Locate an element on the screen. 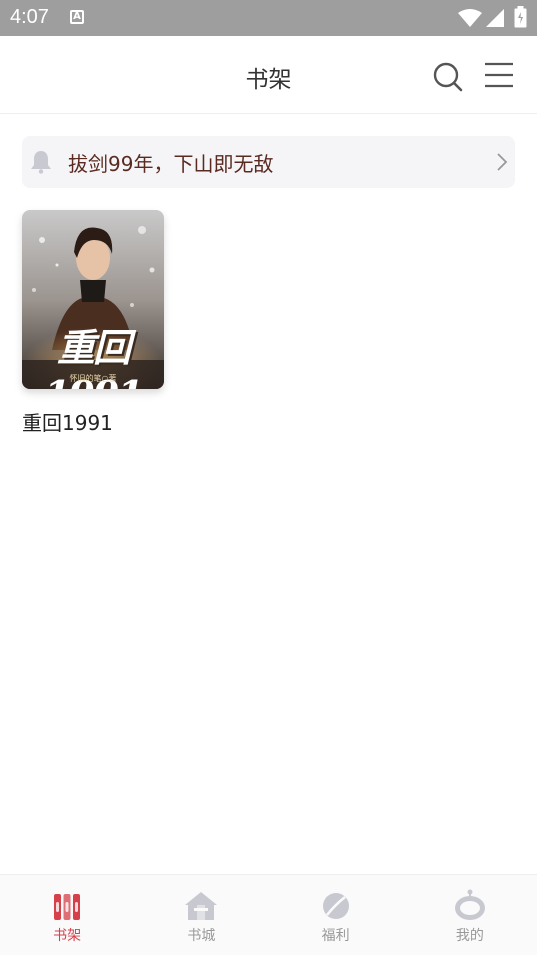 This screenshot has height=955, width=537. nav-item-store: 书城 is located at coordinates (201, 915).